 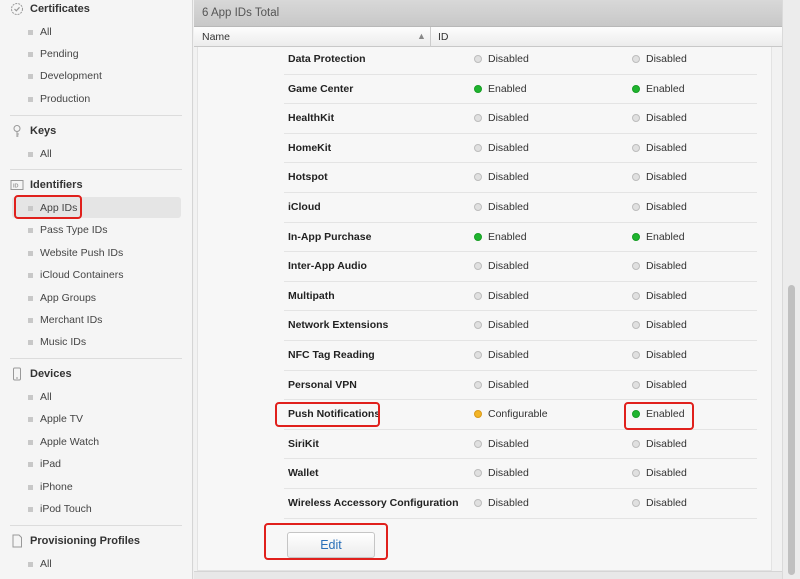 What do you see at coordinates (63, 442) in the screenshot?
I see `sidebar-item-apple-watch: Apple Watch` at bounding box center [63, 442].